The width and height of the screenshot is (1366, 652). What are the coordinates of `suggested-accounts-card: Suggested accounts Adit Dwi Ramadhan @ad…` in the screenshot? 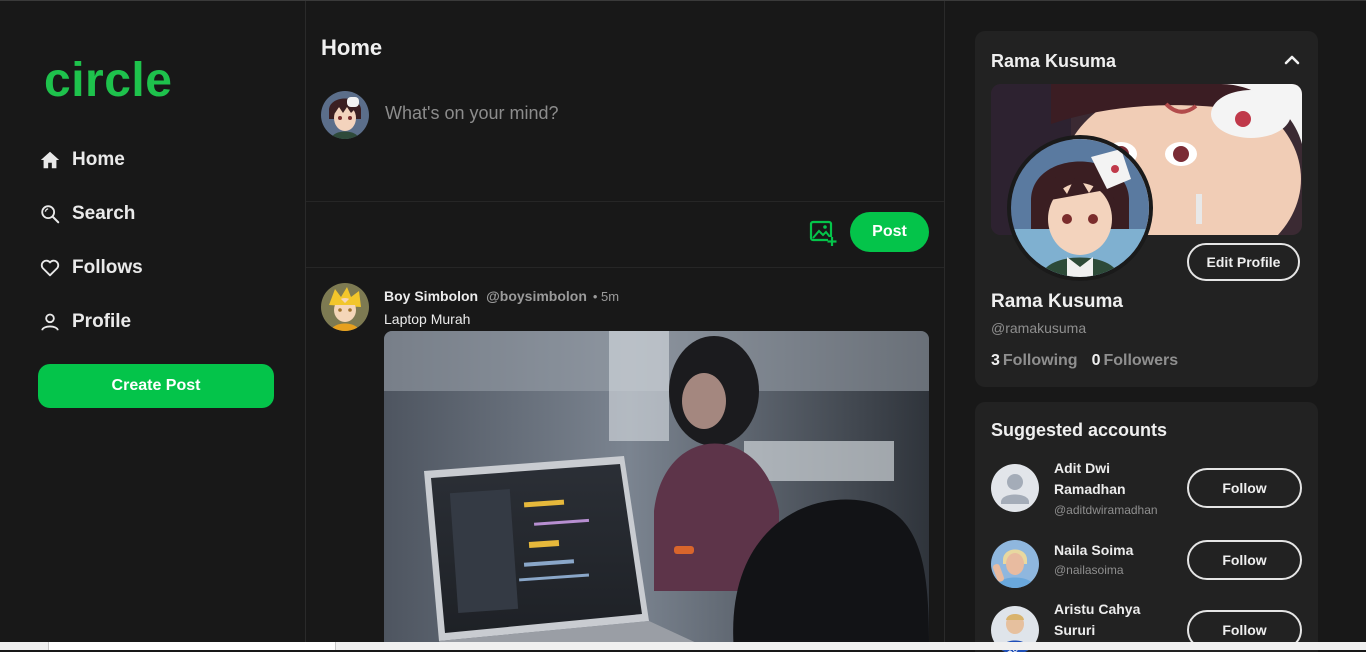 It's located at (1146, 527).